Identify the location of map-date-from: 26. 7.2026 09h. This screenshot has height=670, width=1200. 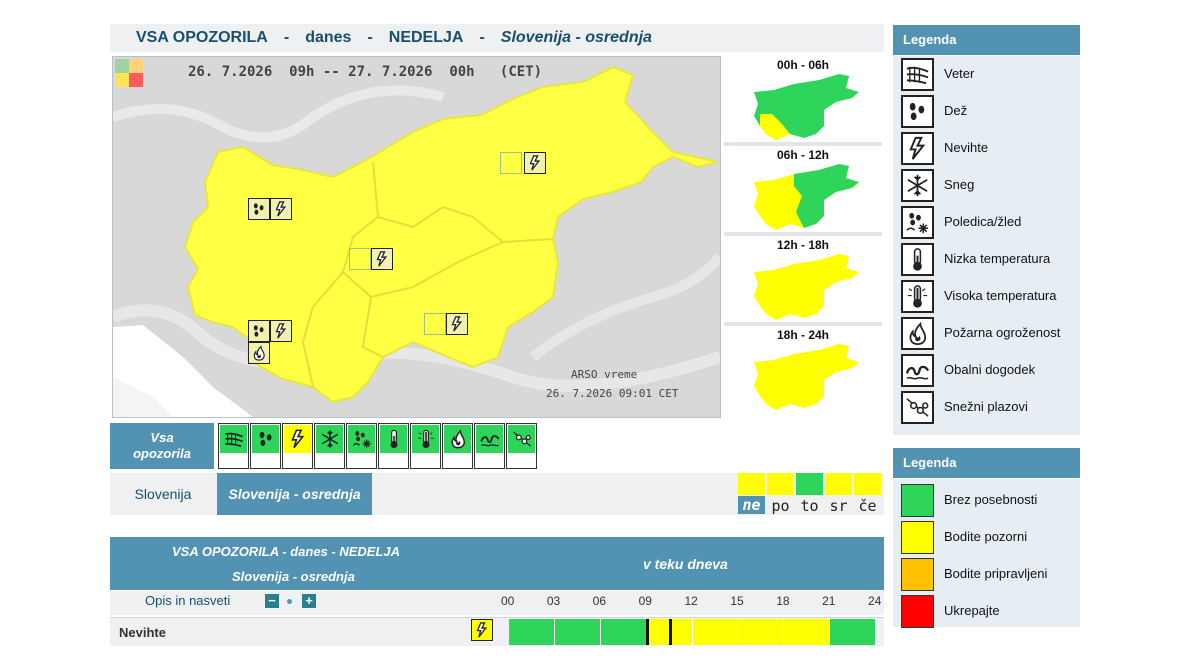
(251, 72).